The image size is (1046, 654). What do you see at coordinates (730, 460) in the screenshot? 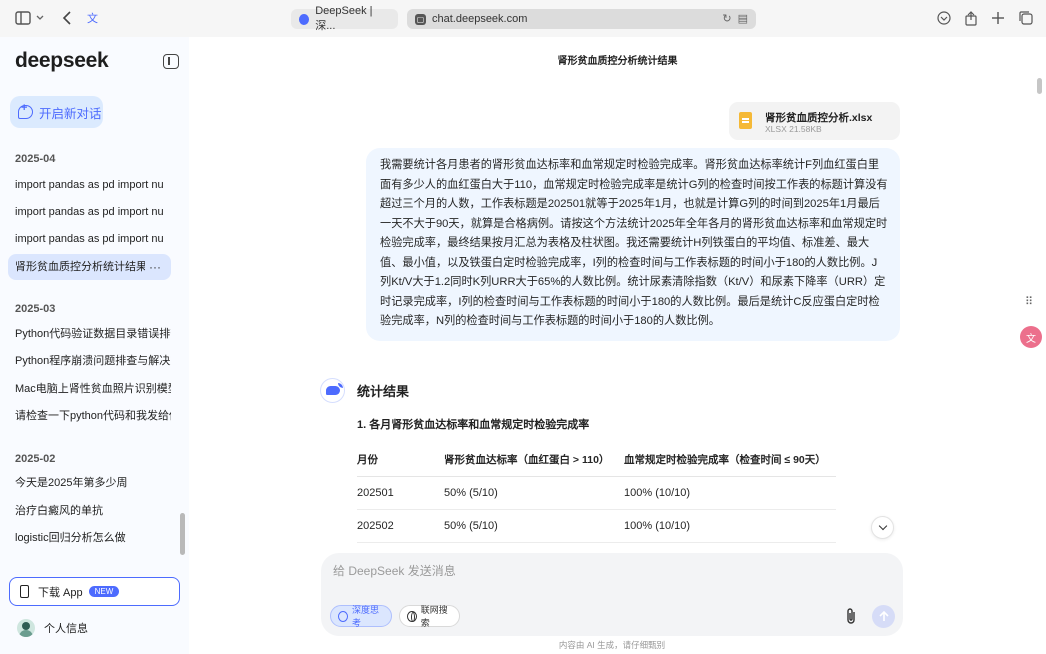
I see `table-header-cell: 血常规定时检验完成率（检查时间 ≤ 90天）` at bounding box center [730, 460].